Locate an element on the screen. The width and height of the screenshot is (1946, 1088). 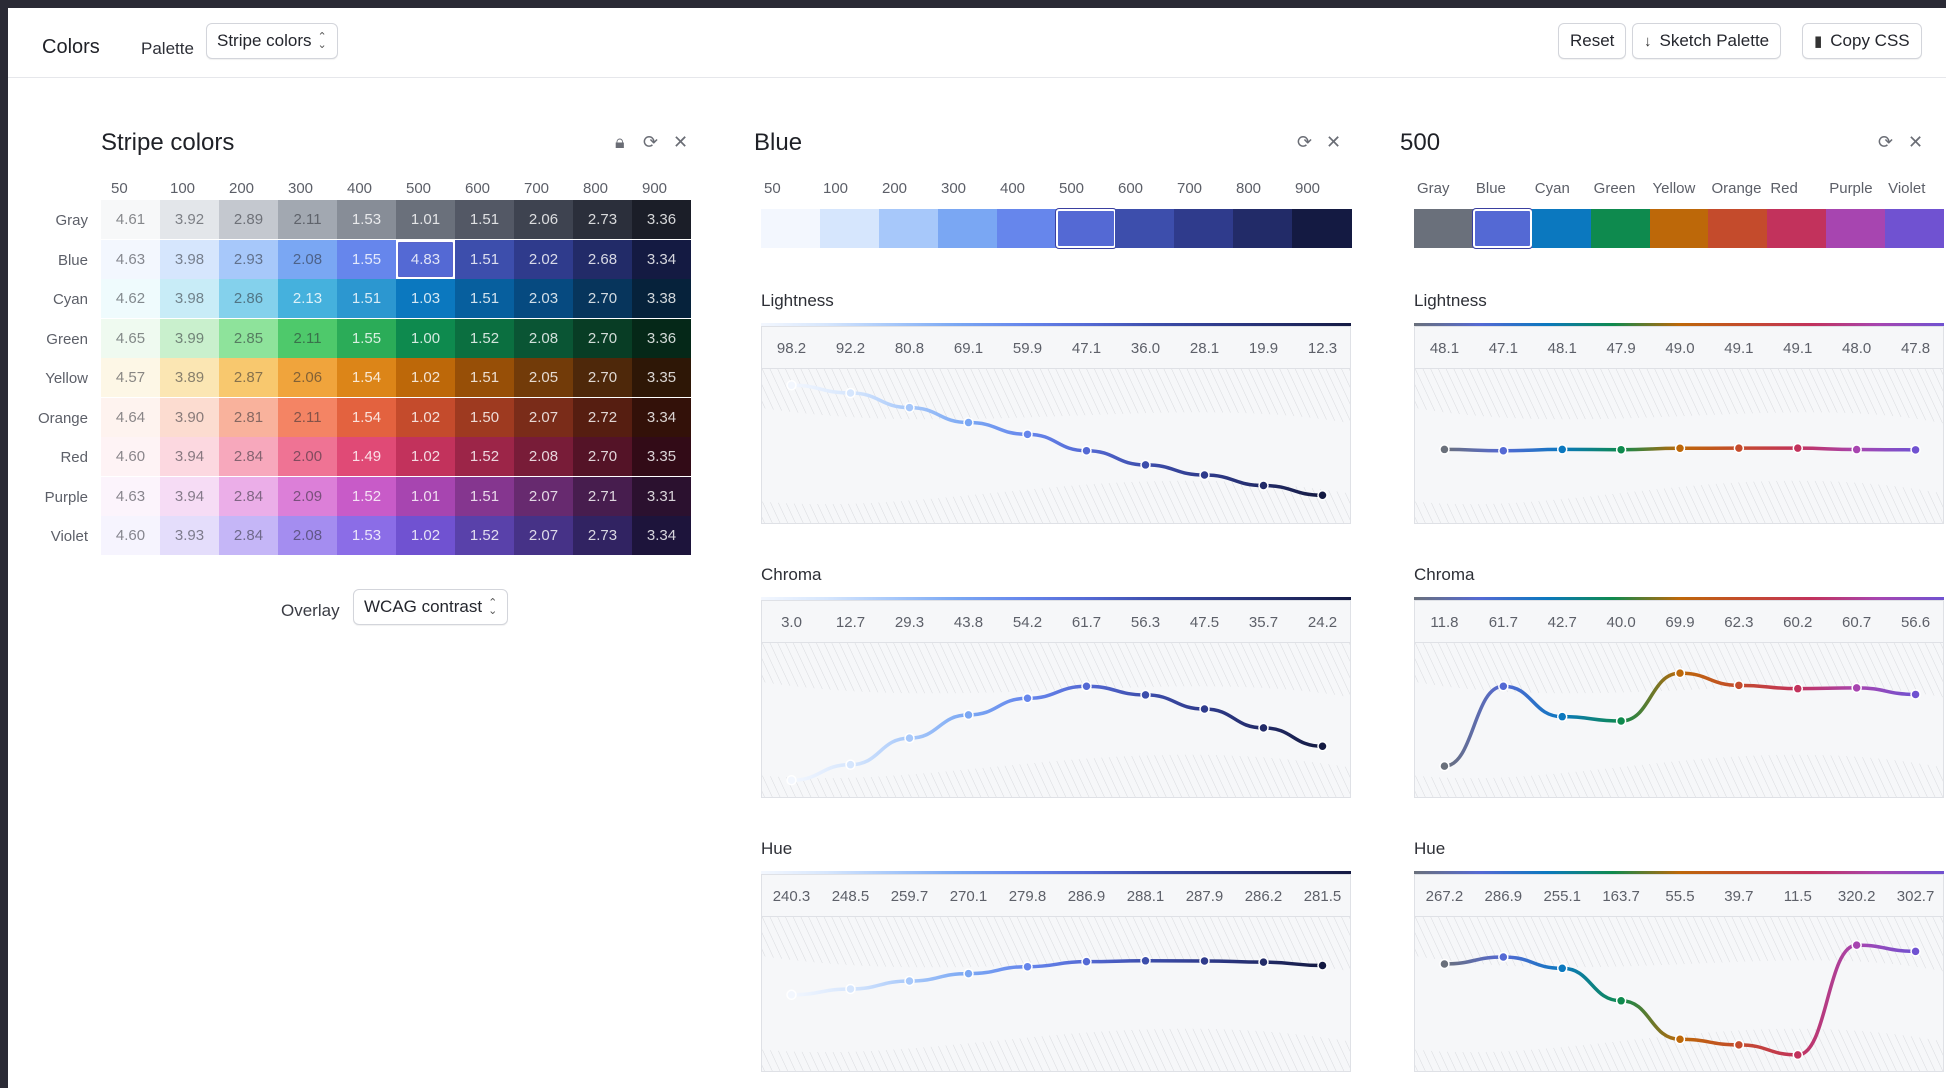
heatmap-cell: 4.60 is located at coordinates (130, 535).